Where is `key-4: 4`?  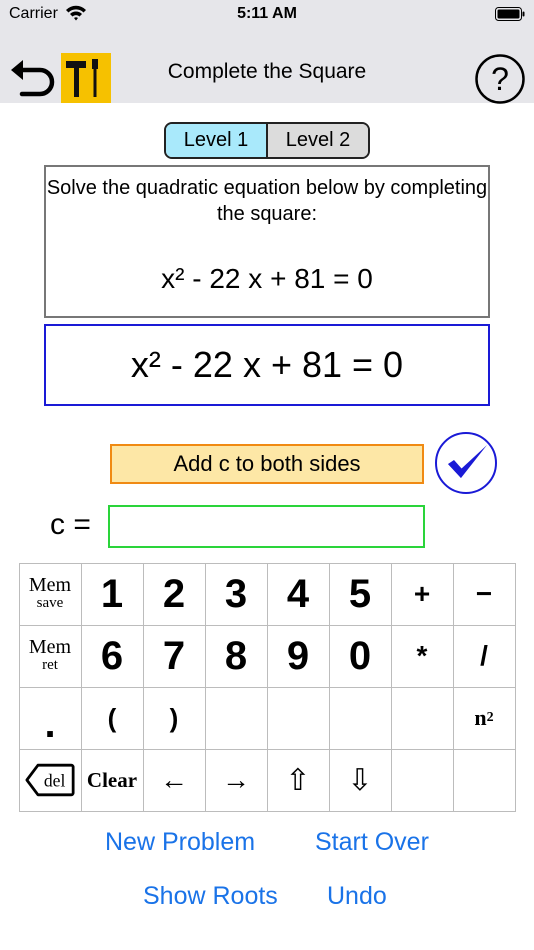 key-4: 4 is located at coordinates (298, 594).